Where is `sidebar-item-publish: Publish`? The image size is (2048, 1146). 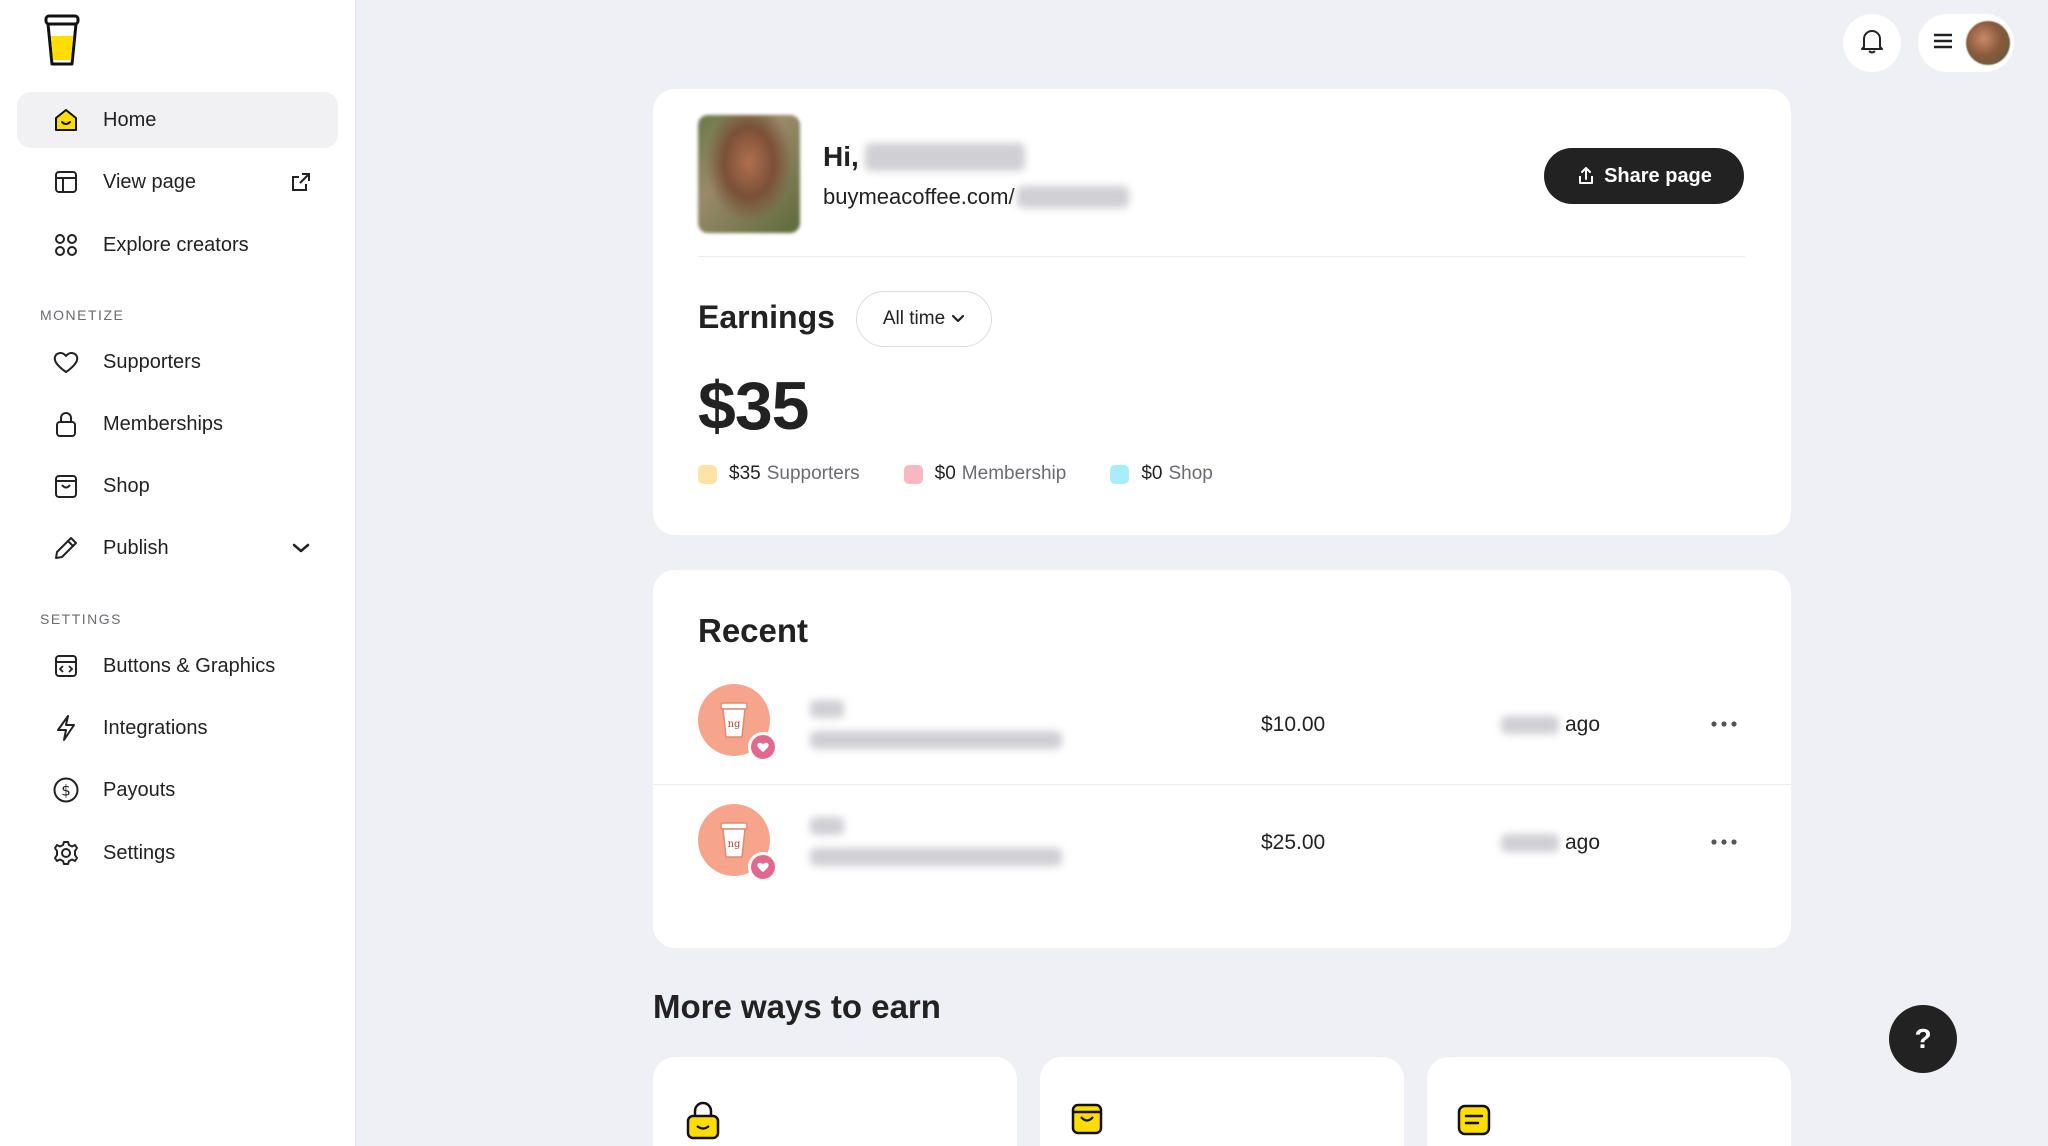
sidebar-item-publish: Publish is located at coordinates (177, 548).